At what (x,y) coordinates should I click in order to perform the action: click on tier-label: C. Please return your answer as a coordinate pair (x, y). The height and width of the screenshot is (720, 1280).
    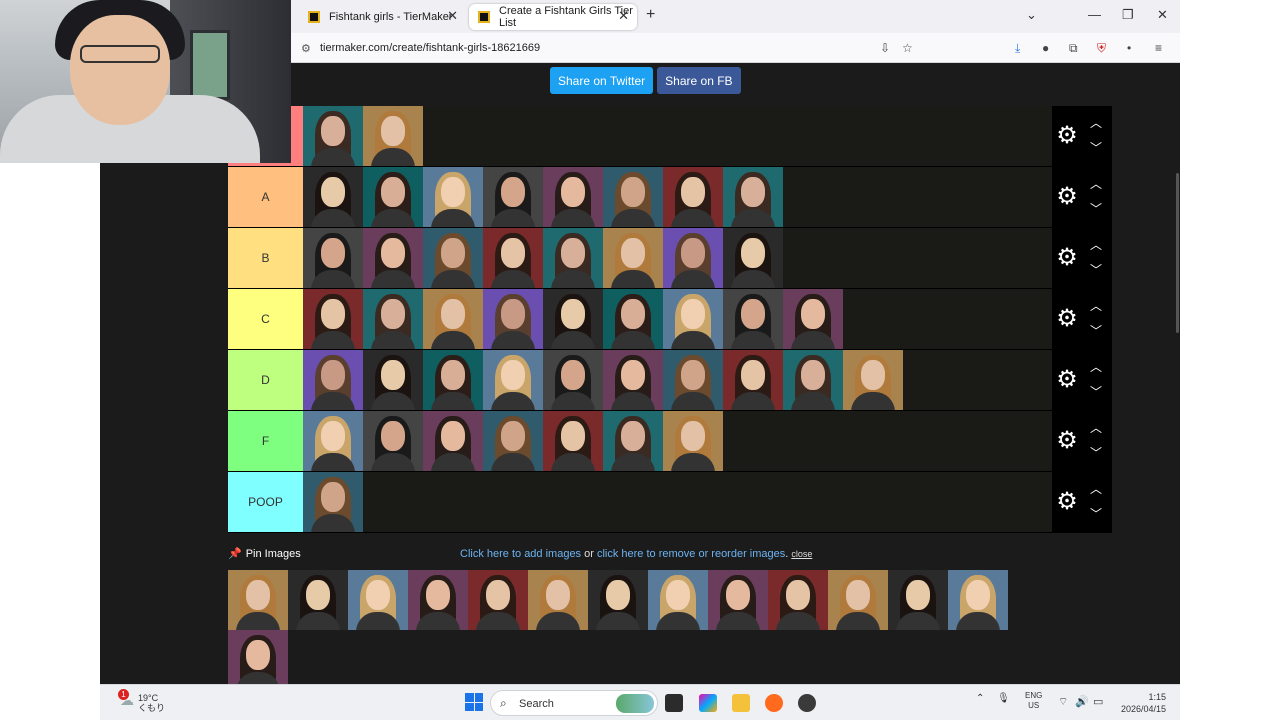
    Looking at the image, I should click on (265, 319).